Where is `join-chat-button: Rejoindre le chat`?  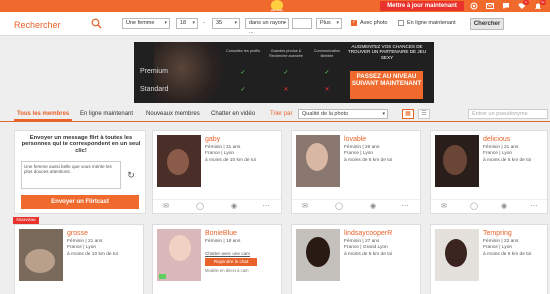 join-chat-button: Rejoindre le chat is located at coordinates (231, 262).